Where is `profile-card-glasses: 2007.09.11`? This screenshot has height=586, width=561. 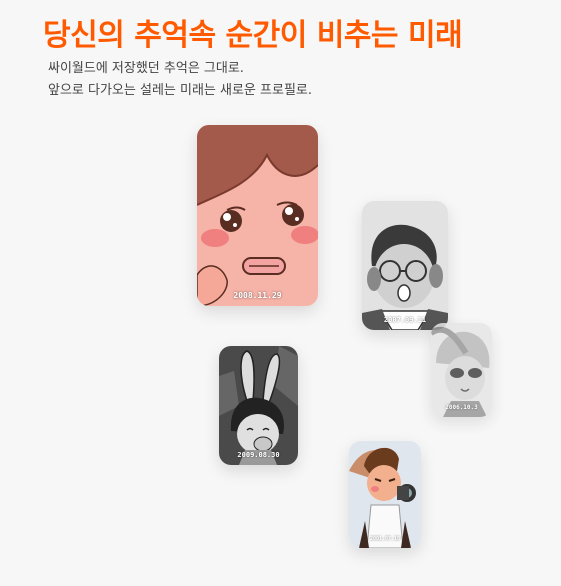
profile-card-glasses: 2007.09.11 is located at coordinates (405, 265).